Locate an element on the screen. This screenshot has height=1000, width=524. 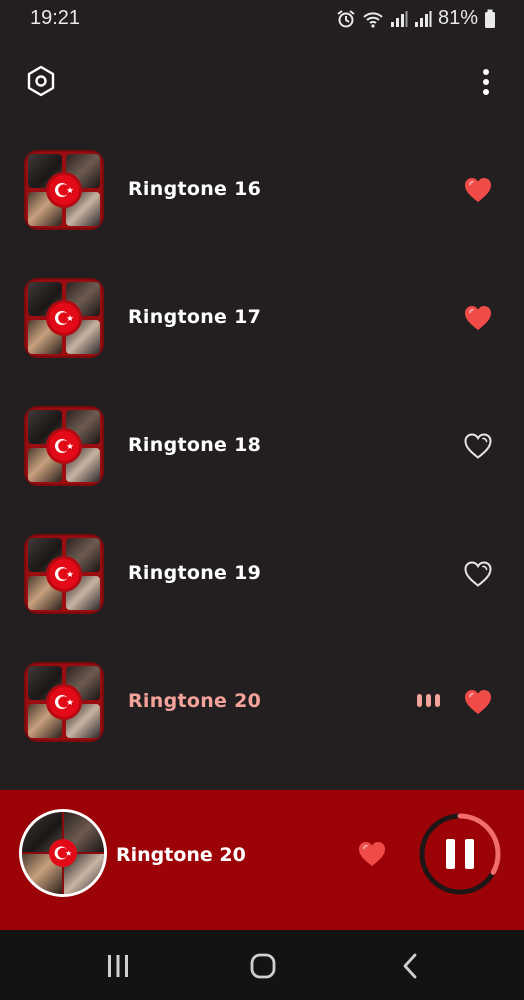
home-button is located at coordinates (263, 966).